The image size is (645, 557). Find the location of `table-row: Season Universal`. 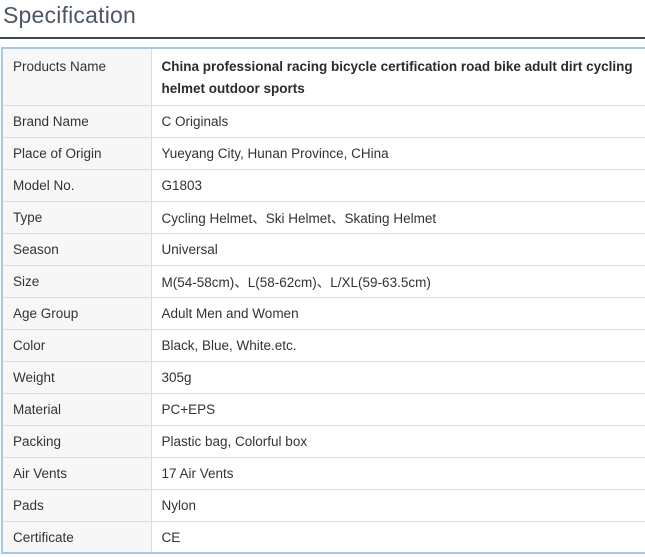

table-row: Season Universal is located at coordinates (324, 248).